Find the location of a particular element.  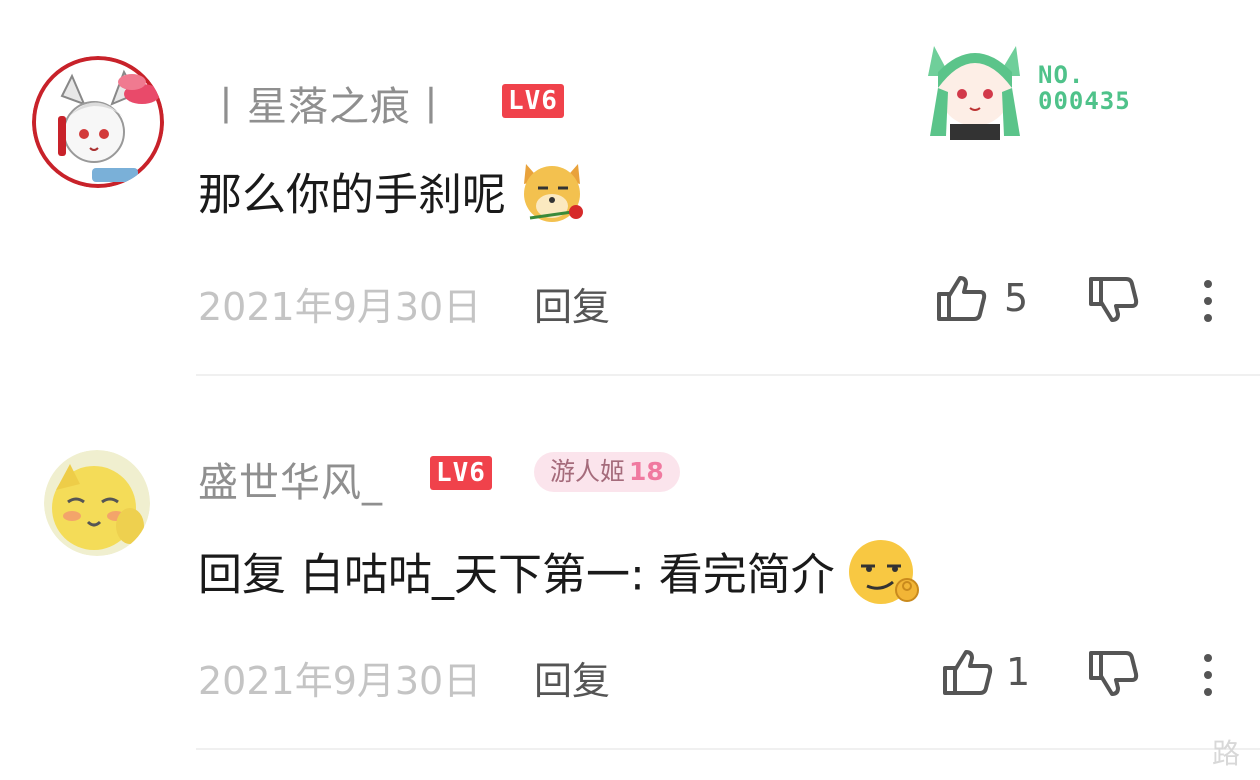

like-count: 1 is located at coordinates (1018, 672).